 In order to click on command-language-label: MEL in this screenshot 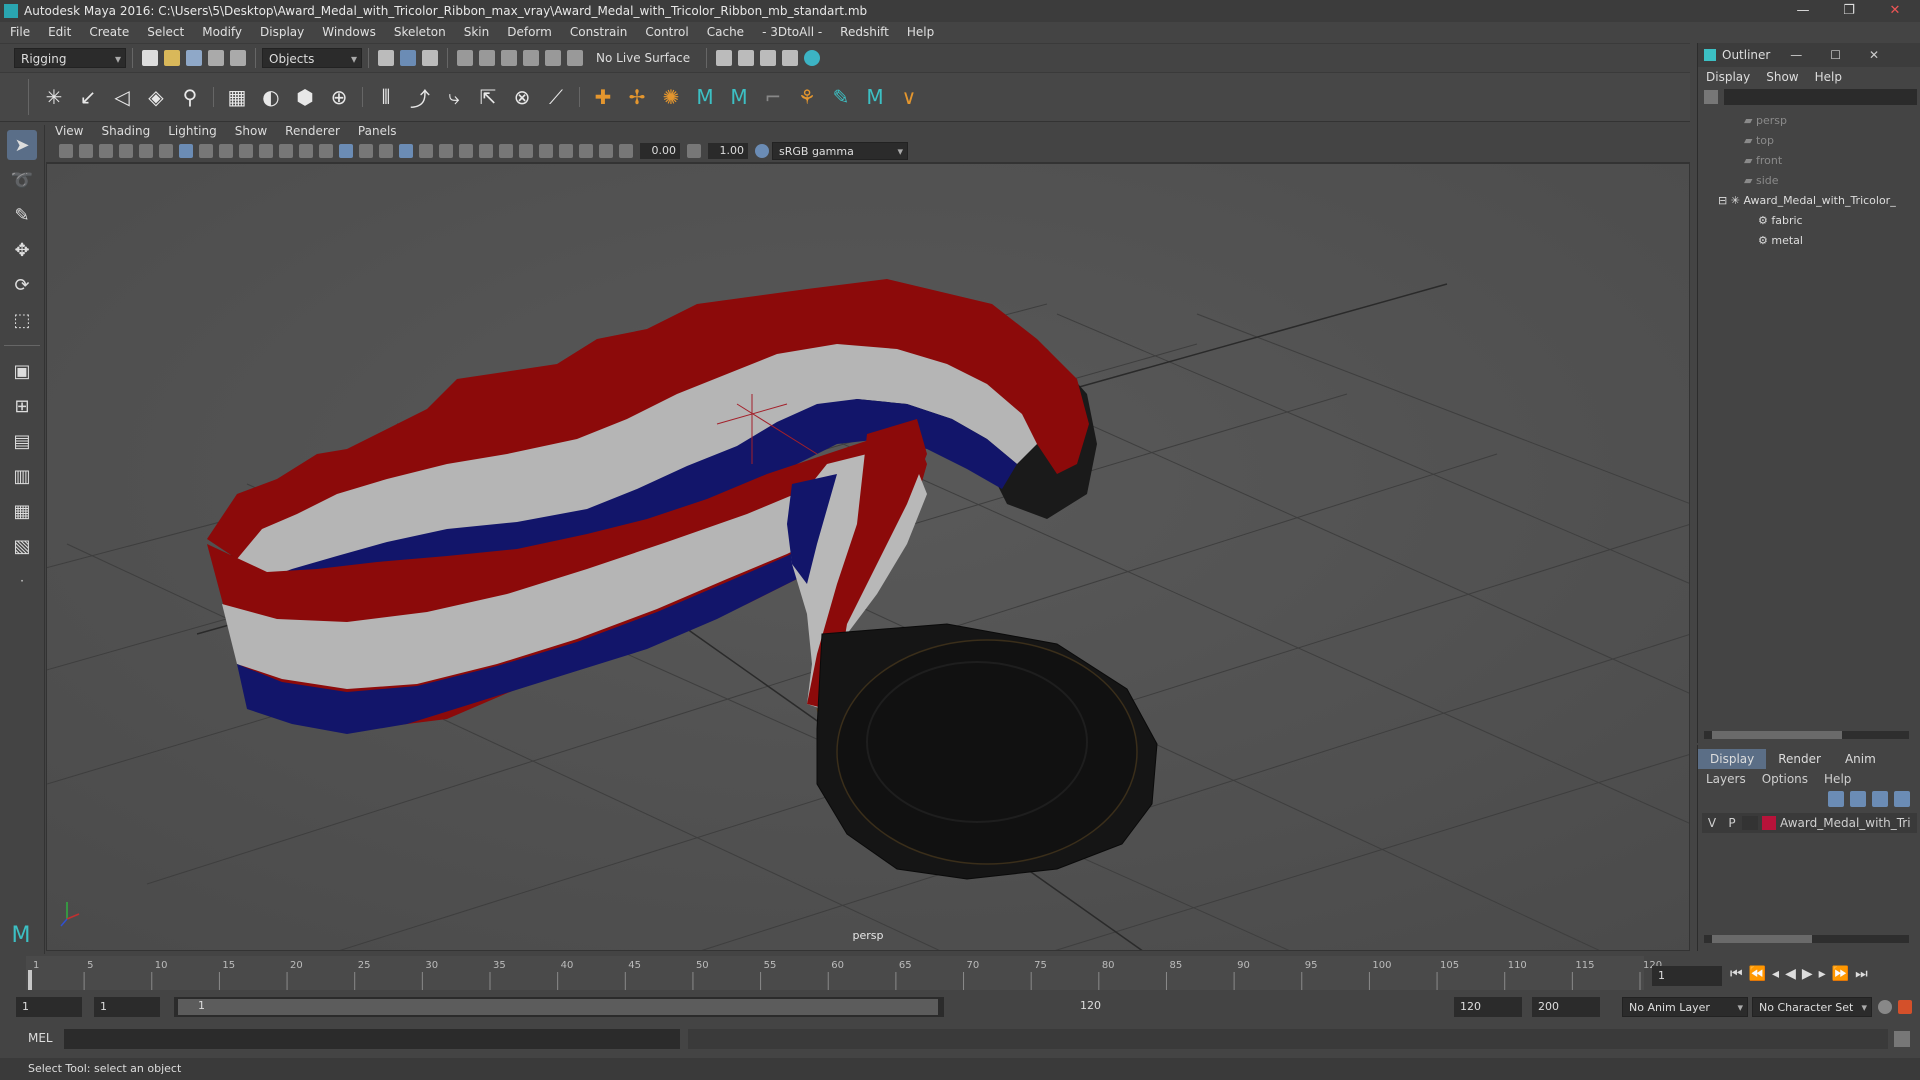, I will do `click(40, 1038)`.